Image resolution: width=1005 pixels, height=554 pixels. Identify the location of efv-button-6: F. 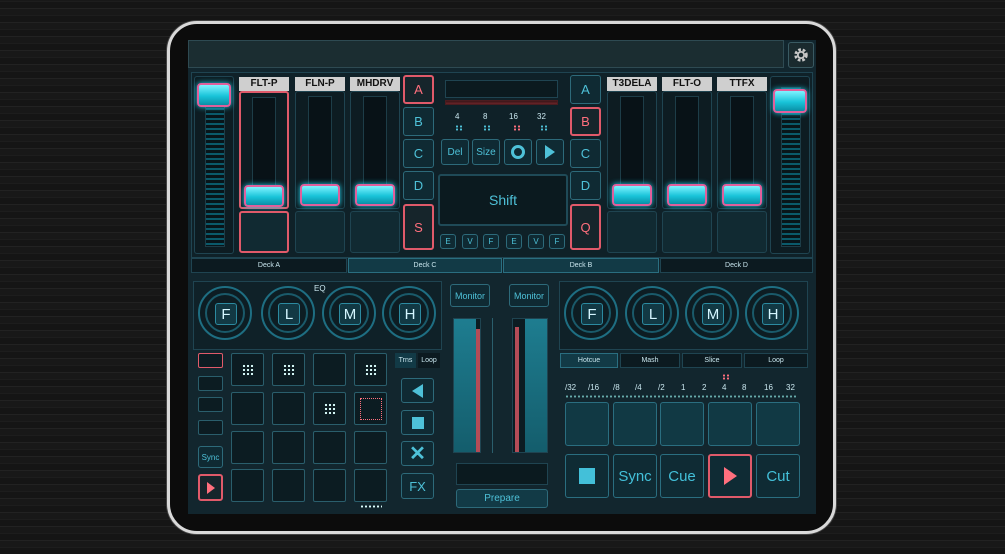
(557, 241).